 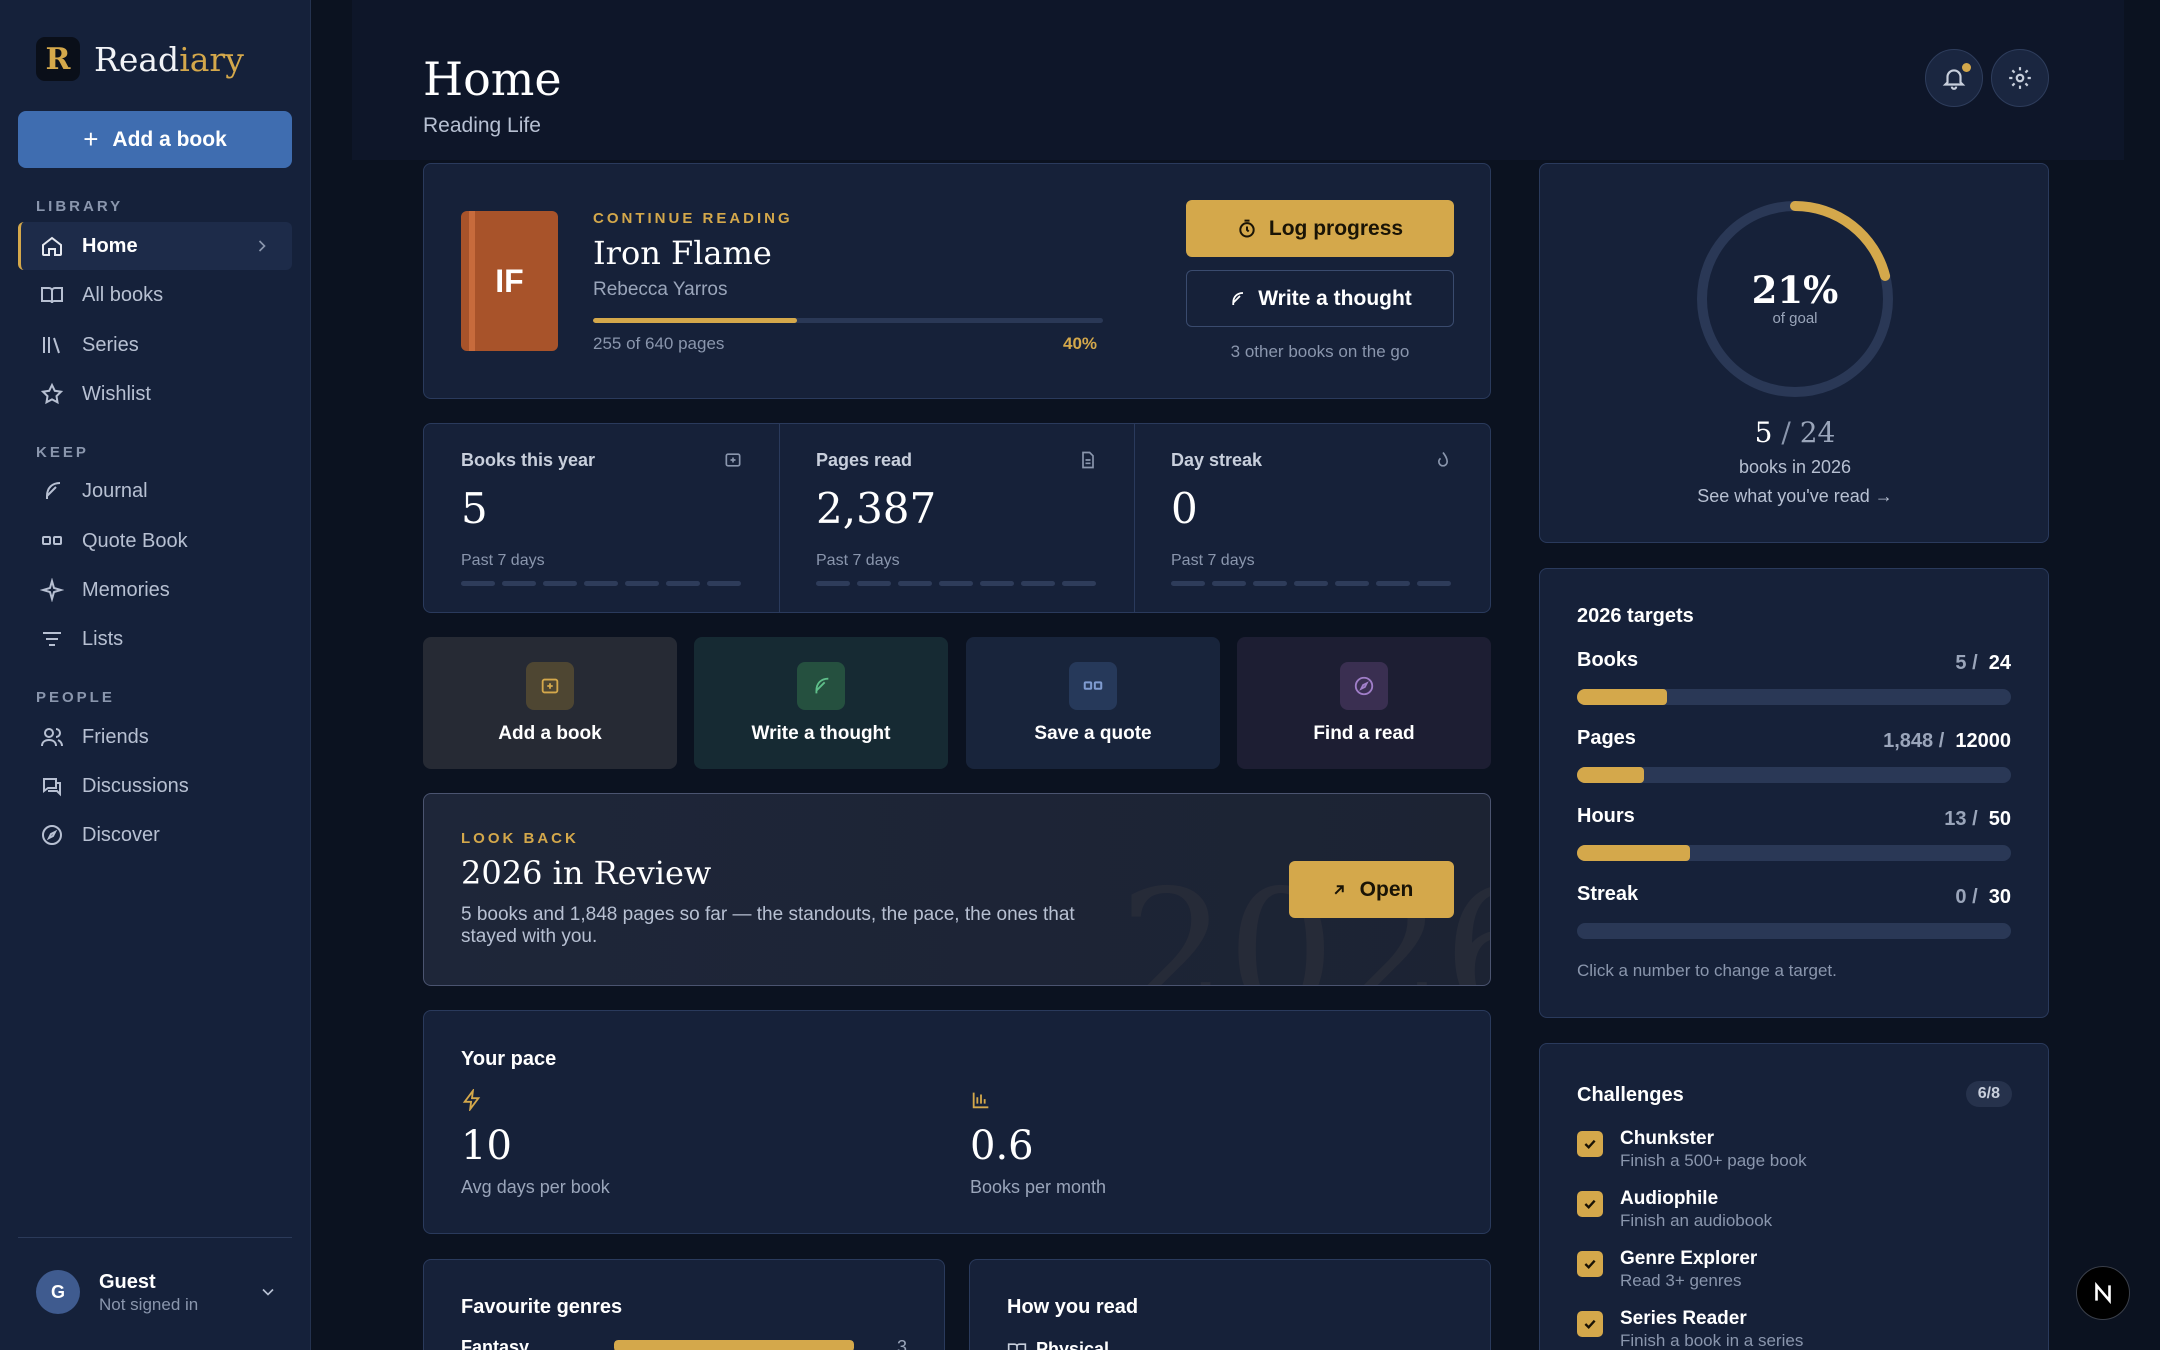 What do you see at coordinates (62, 452) in the screenshot?
I see `nav-section-keep: KEEP` at bounding box center [62, 452].